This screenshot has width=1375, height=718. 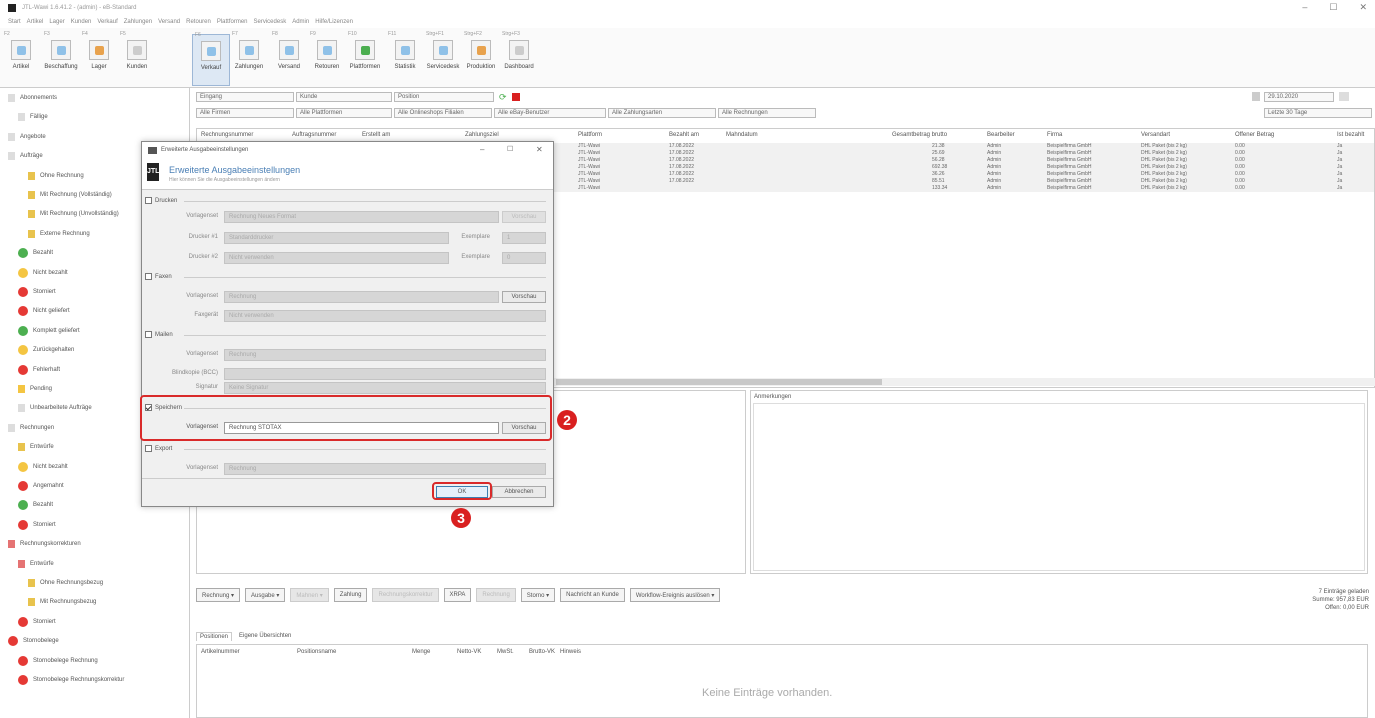 What do you see at coordinates (44, 544) in the screenshot?
I see `sidebar-item-rechnungskorrekturen: Rechnungskorrekturen` at bounding box center [44, 544].